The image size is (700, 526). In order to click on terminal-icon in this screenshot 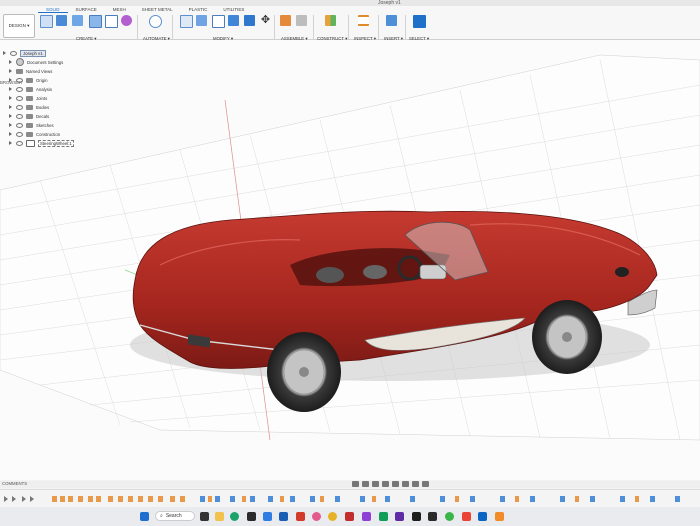, I will do `click(251, 516)`.